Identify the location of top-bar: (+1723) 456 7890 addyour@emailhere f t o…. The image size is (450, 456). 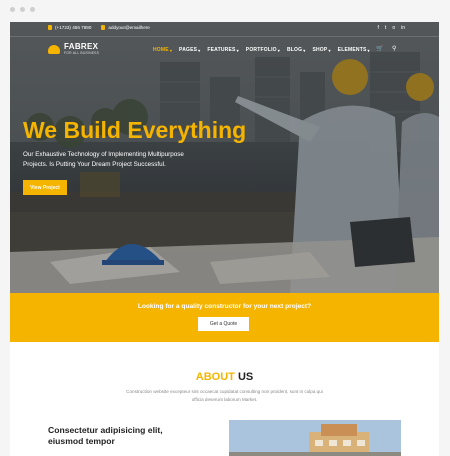
(224, 29).